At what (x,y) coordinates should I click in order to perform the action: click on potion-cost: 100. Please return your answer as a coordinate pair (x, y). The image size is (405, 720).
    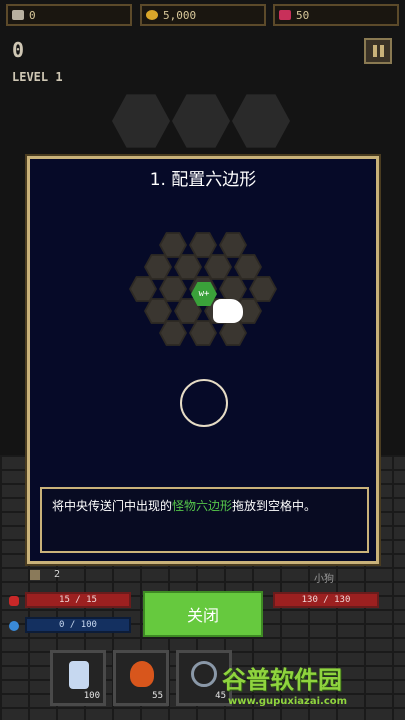
    Looking at the image, I should click on (91, 696).